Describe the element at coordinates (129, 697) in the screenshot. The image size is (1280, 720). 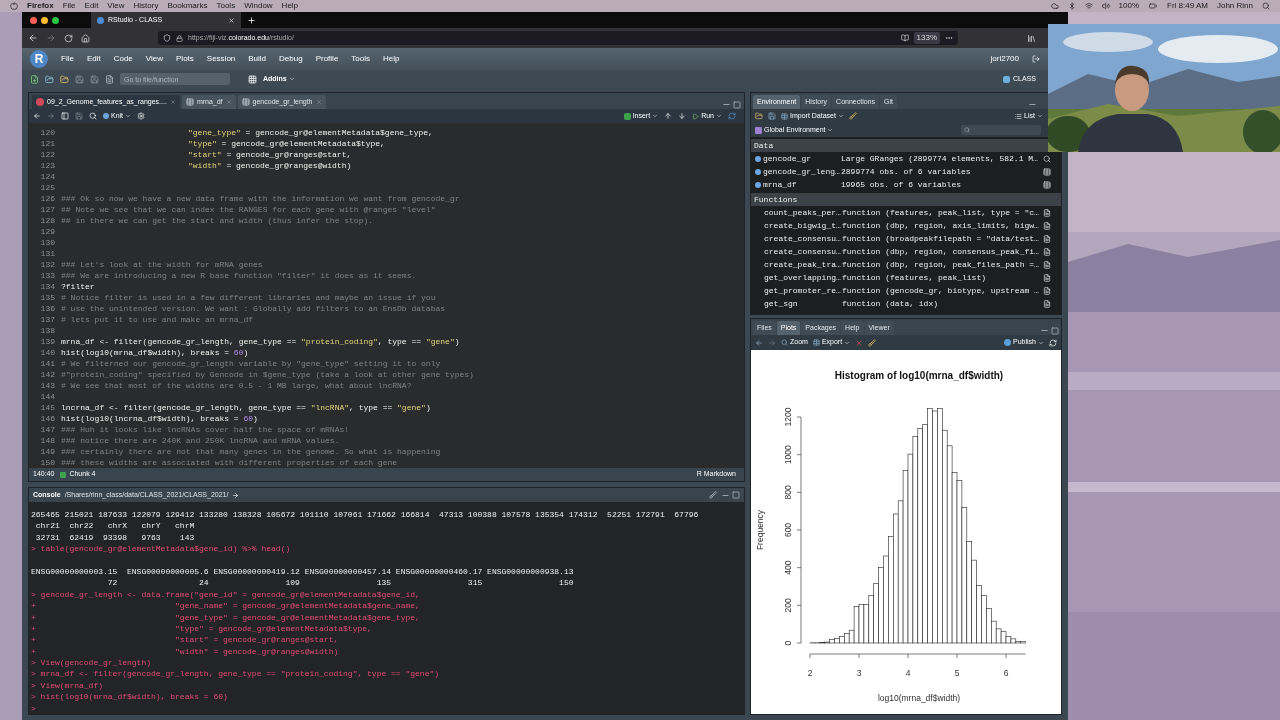
I see `console-line: > hist(log10(mrna_df$width), breaks = 60)` at that location.